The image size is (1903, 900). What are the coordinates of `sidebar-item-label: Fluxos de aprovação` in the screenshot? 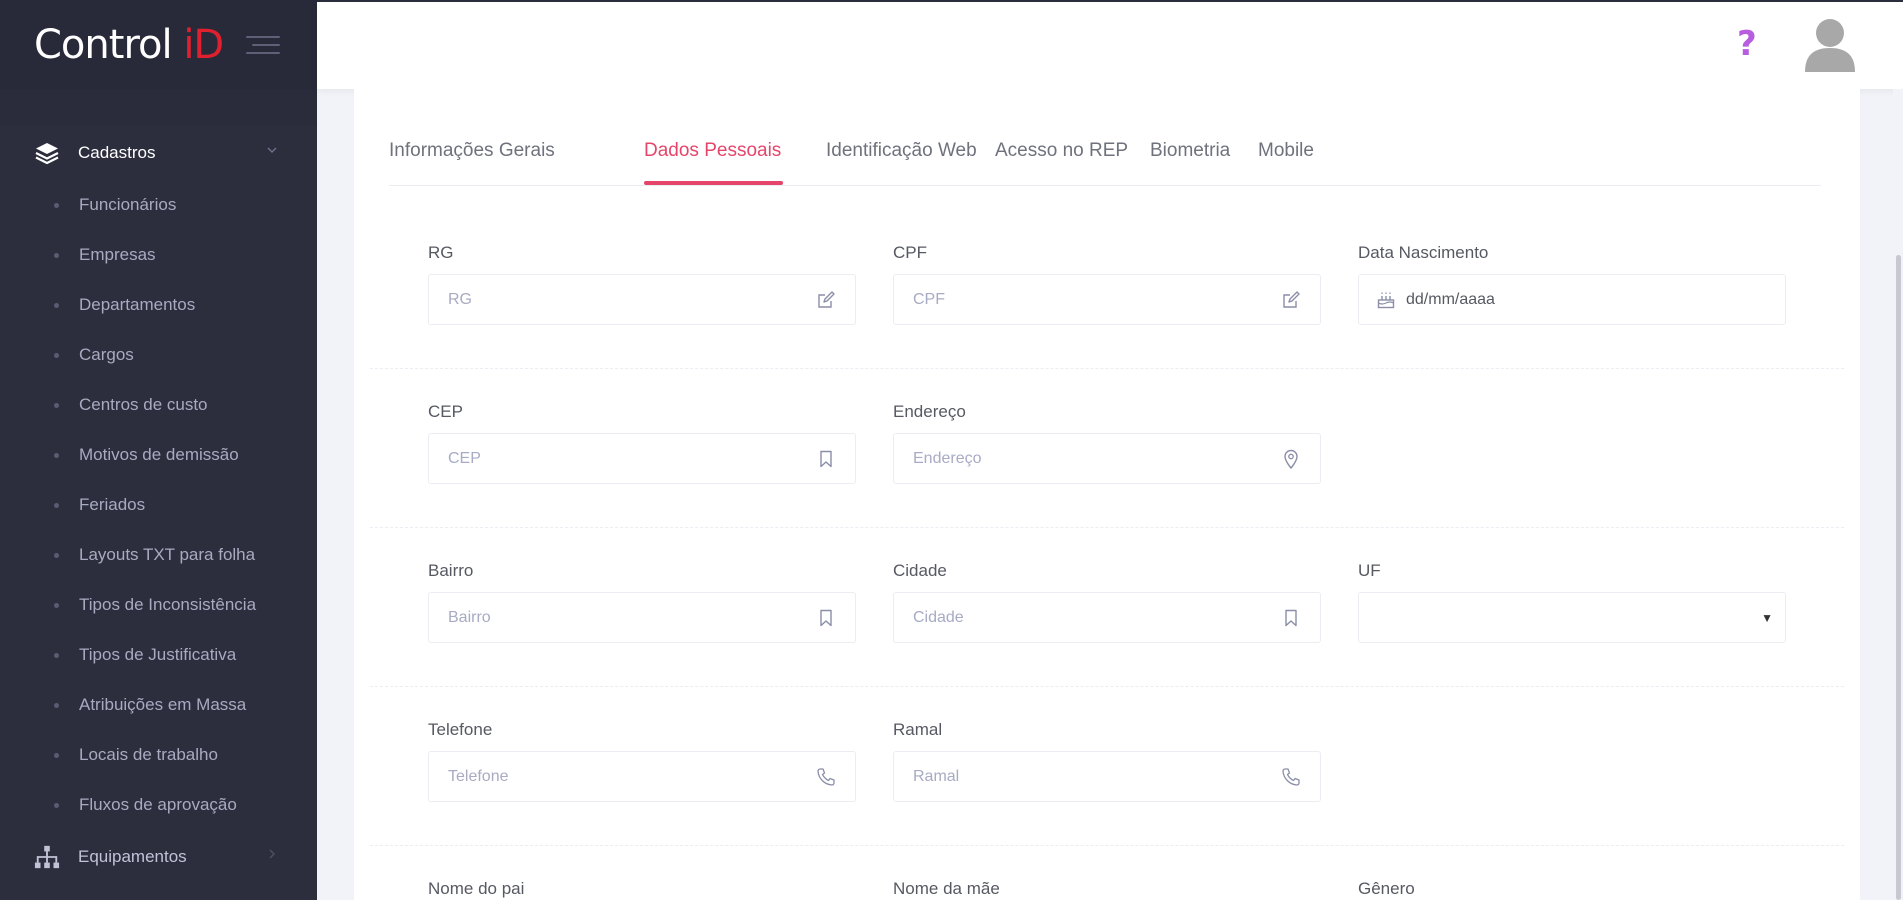 It's located at (158, 804).